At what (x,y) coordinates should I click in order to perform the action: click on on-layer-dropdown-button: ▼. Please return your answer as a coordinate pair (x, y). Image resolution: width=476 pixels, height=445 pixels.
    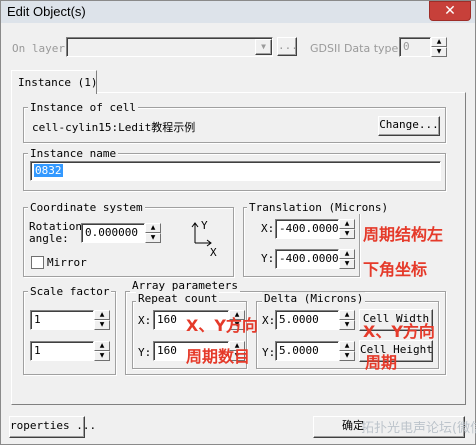
    Looking at the image, I should click on (263, 47).